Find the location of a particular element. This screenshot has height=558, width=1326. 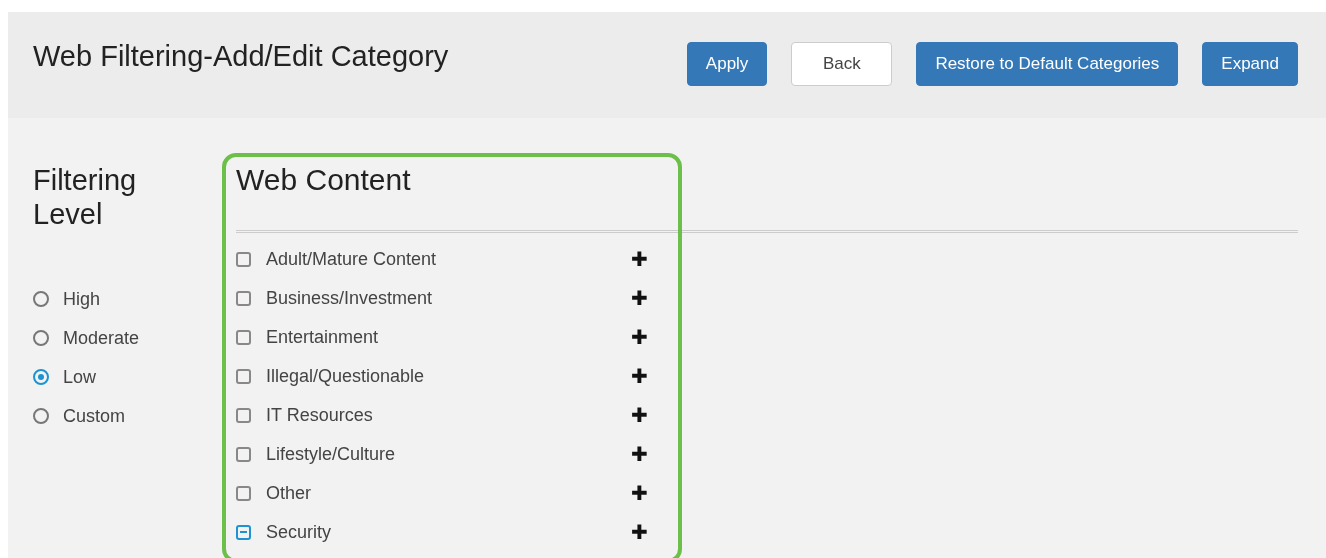

category-label: Adult/Mature Content is located at coordinates (352, 259).